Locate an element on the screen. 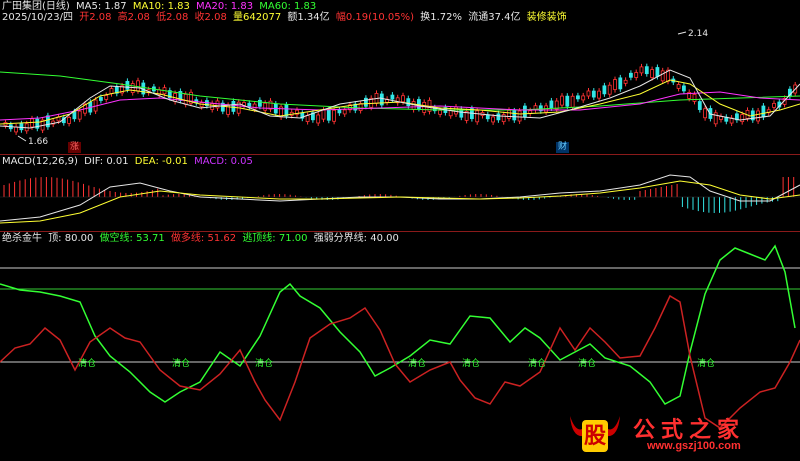 This screenshot has width=800, height=461. macd-histogram is located at coordinates (399, 195).